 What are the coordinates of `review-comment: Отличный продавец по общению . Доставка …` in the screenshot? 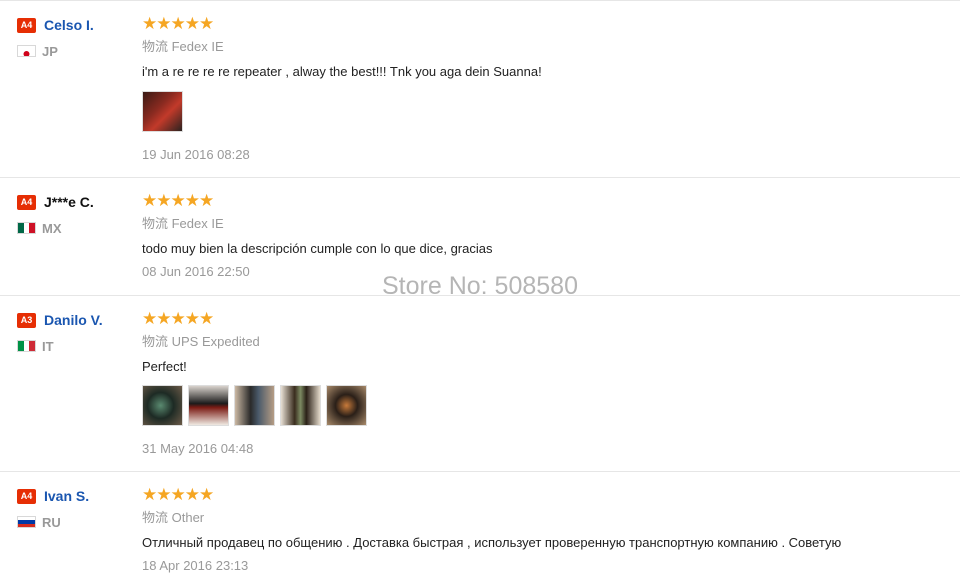 It's located at (492, 542).